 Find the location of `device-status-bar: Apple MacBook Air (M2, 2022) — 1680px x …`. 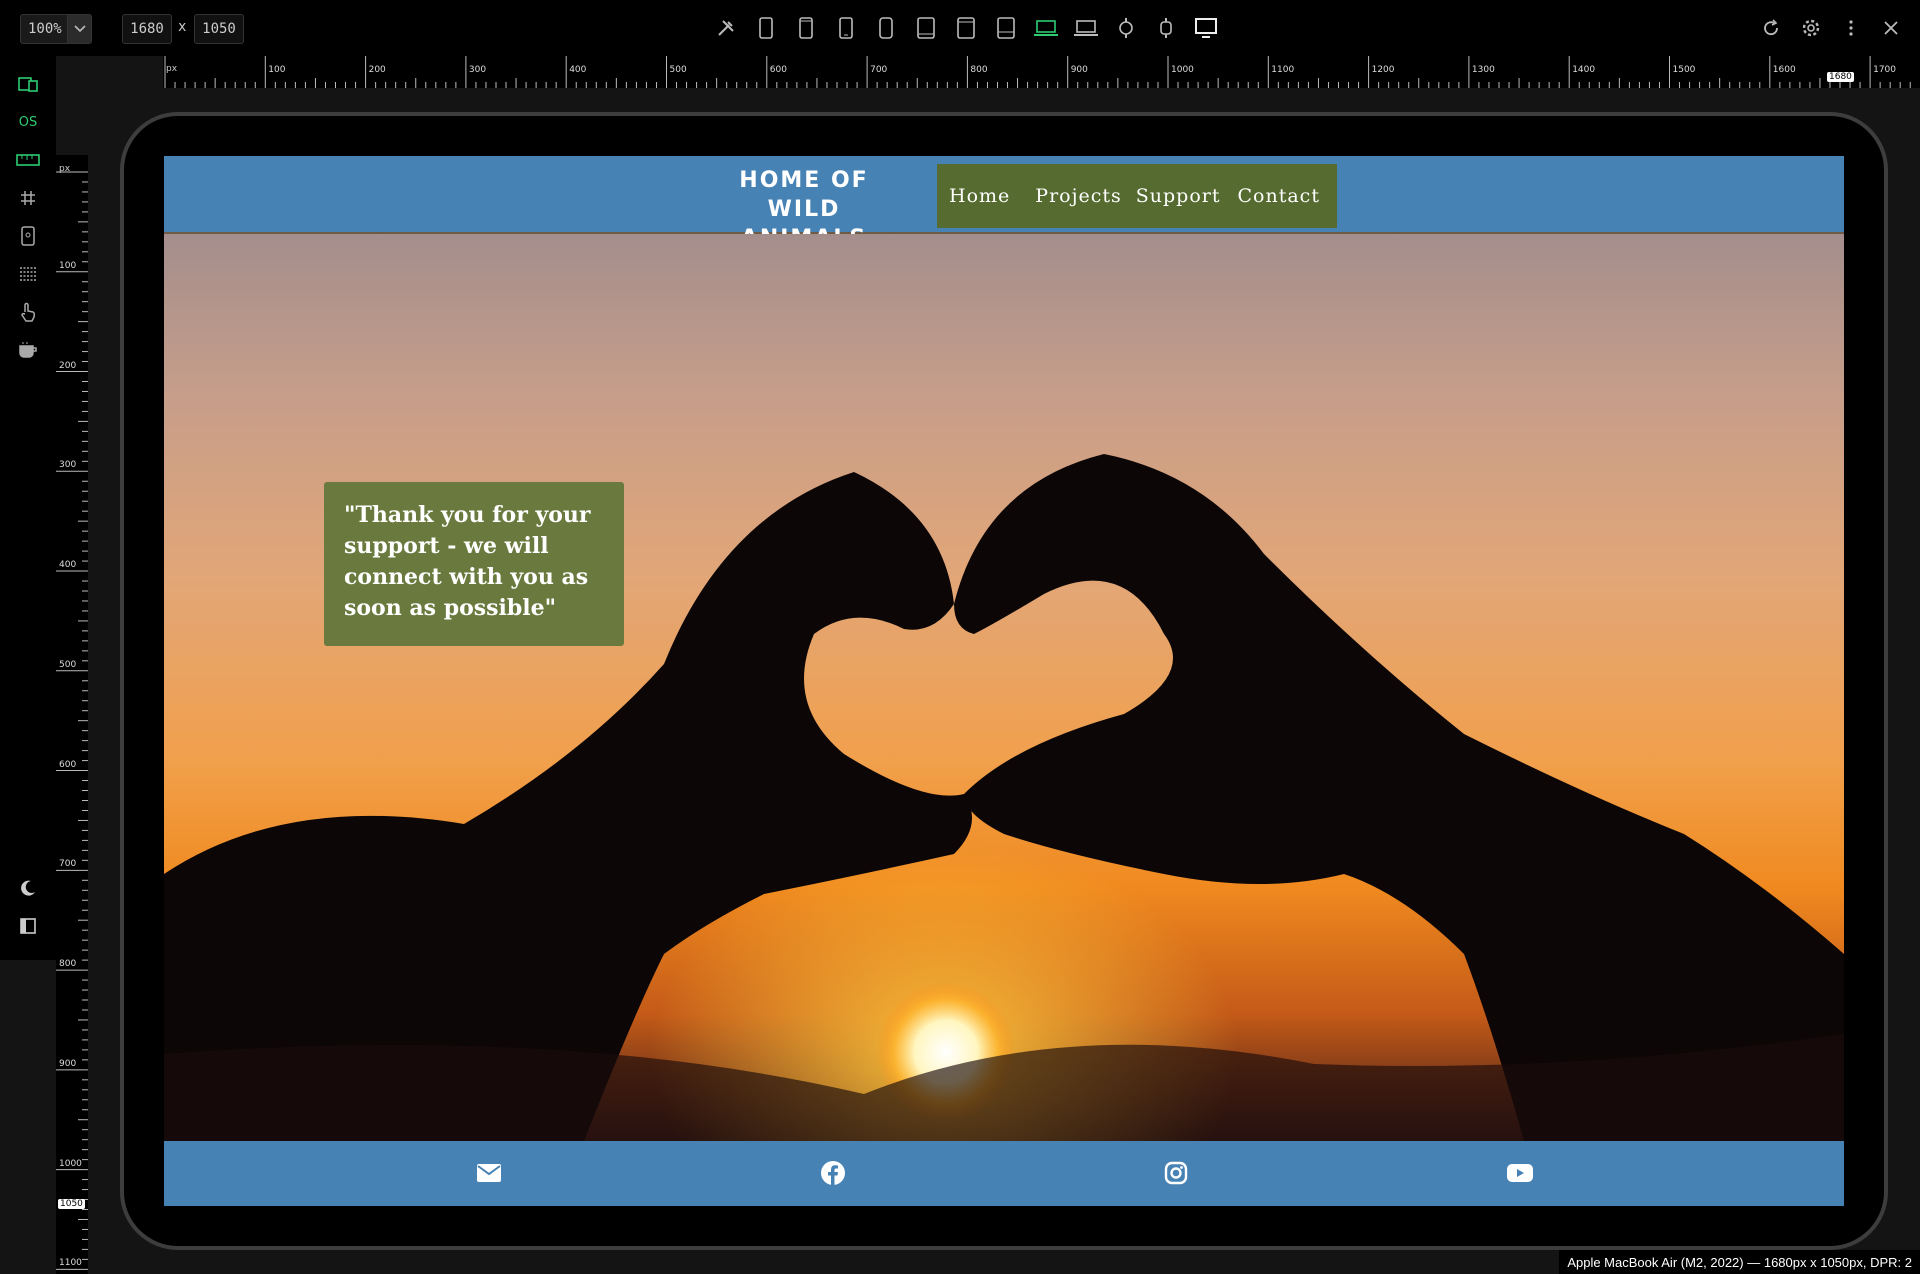

device-status-bar: Apple MacBook Air (M2, 2022) — 1680px x … is located at coordinates (1739, 1262).